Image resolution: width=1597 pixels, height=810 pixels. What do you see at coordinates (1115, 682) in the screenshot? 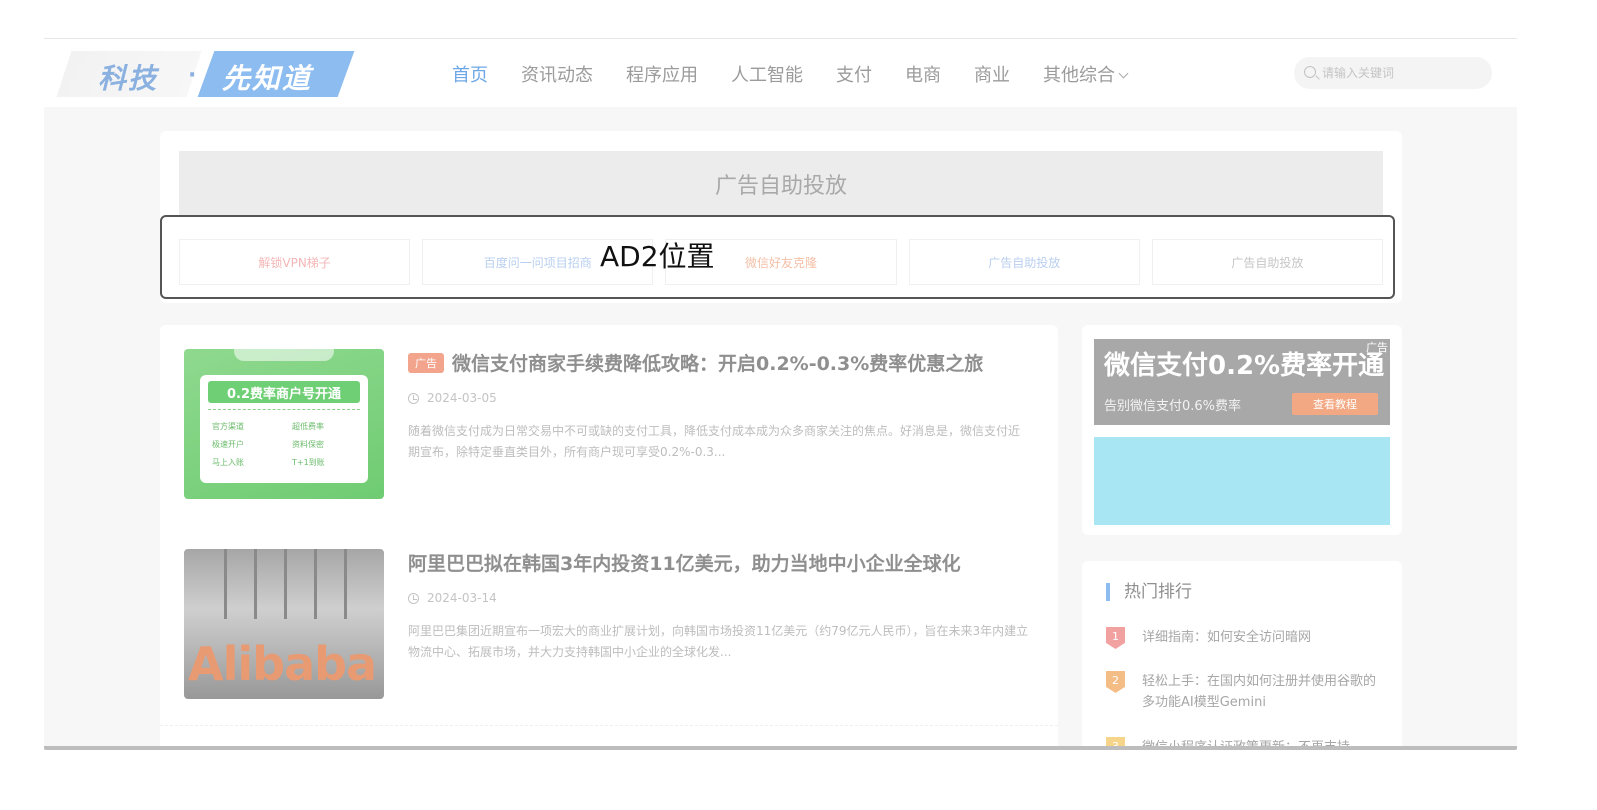
I see `rank-badge: 2` at bounding box center [1115, 682].